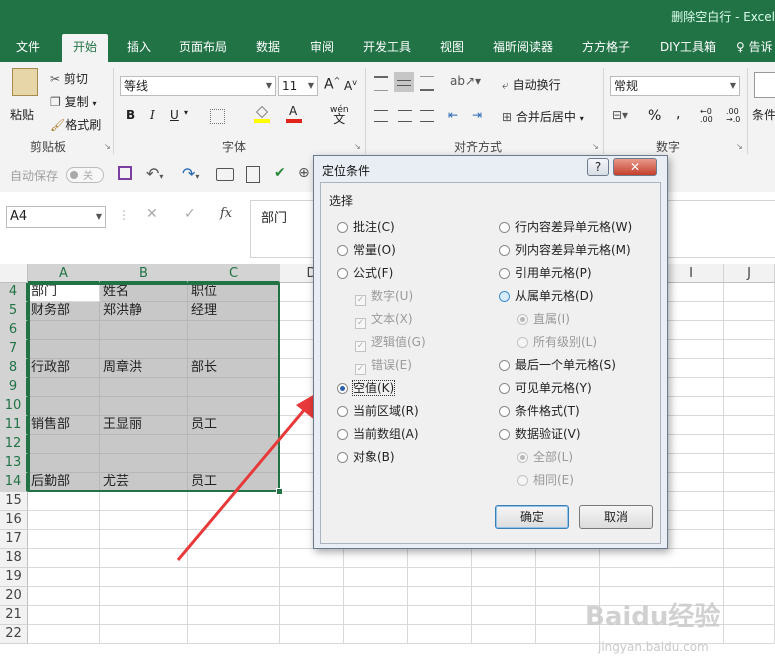 This screenshot has width=775, height=670. I want to click on grid-cell: 郑洪静, so click(144, 311).